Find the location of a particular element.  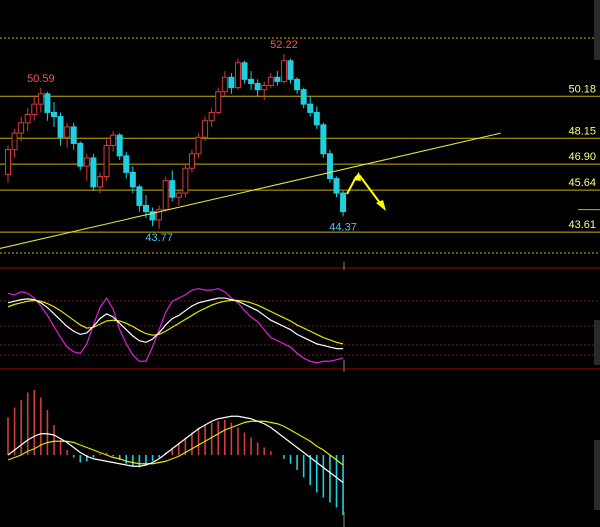

level-label: 45.64 is located at coordinates (582, 183).